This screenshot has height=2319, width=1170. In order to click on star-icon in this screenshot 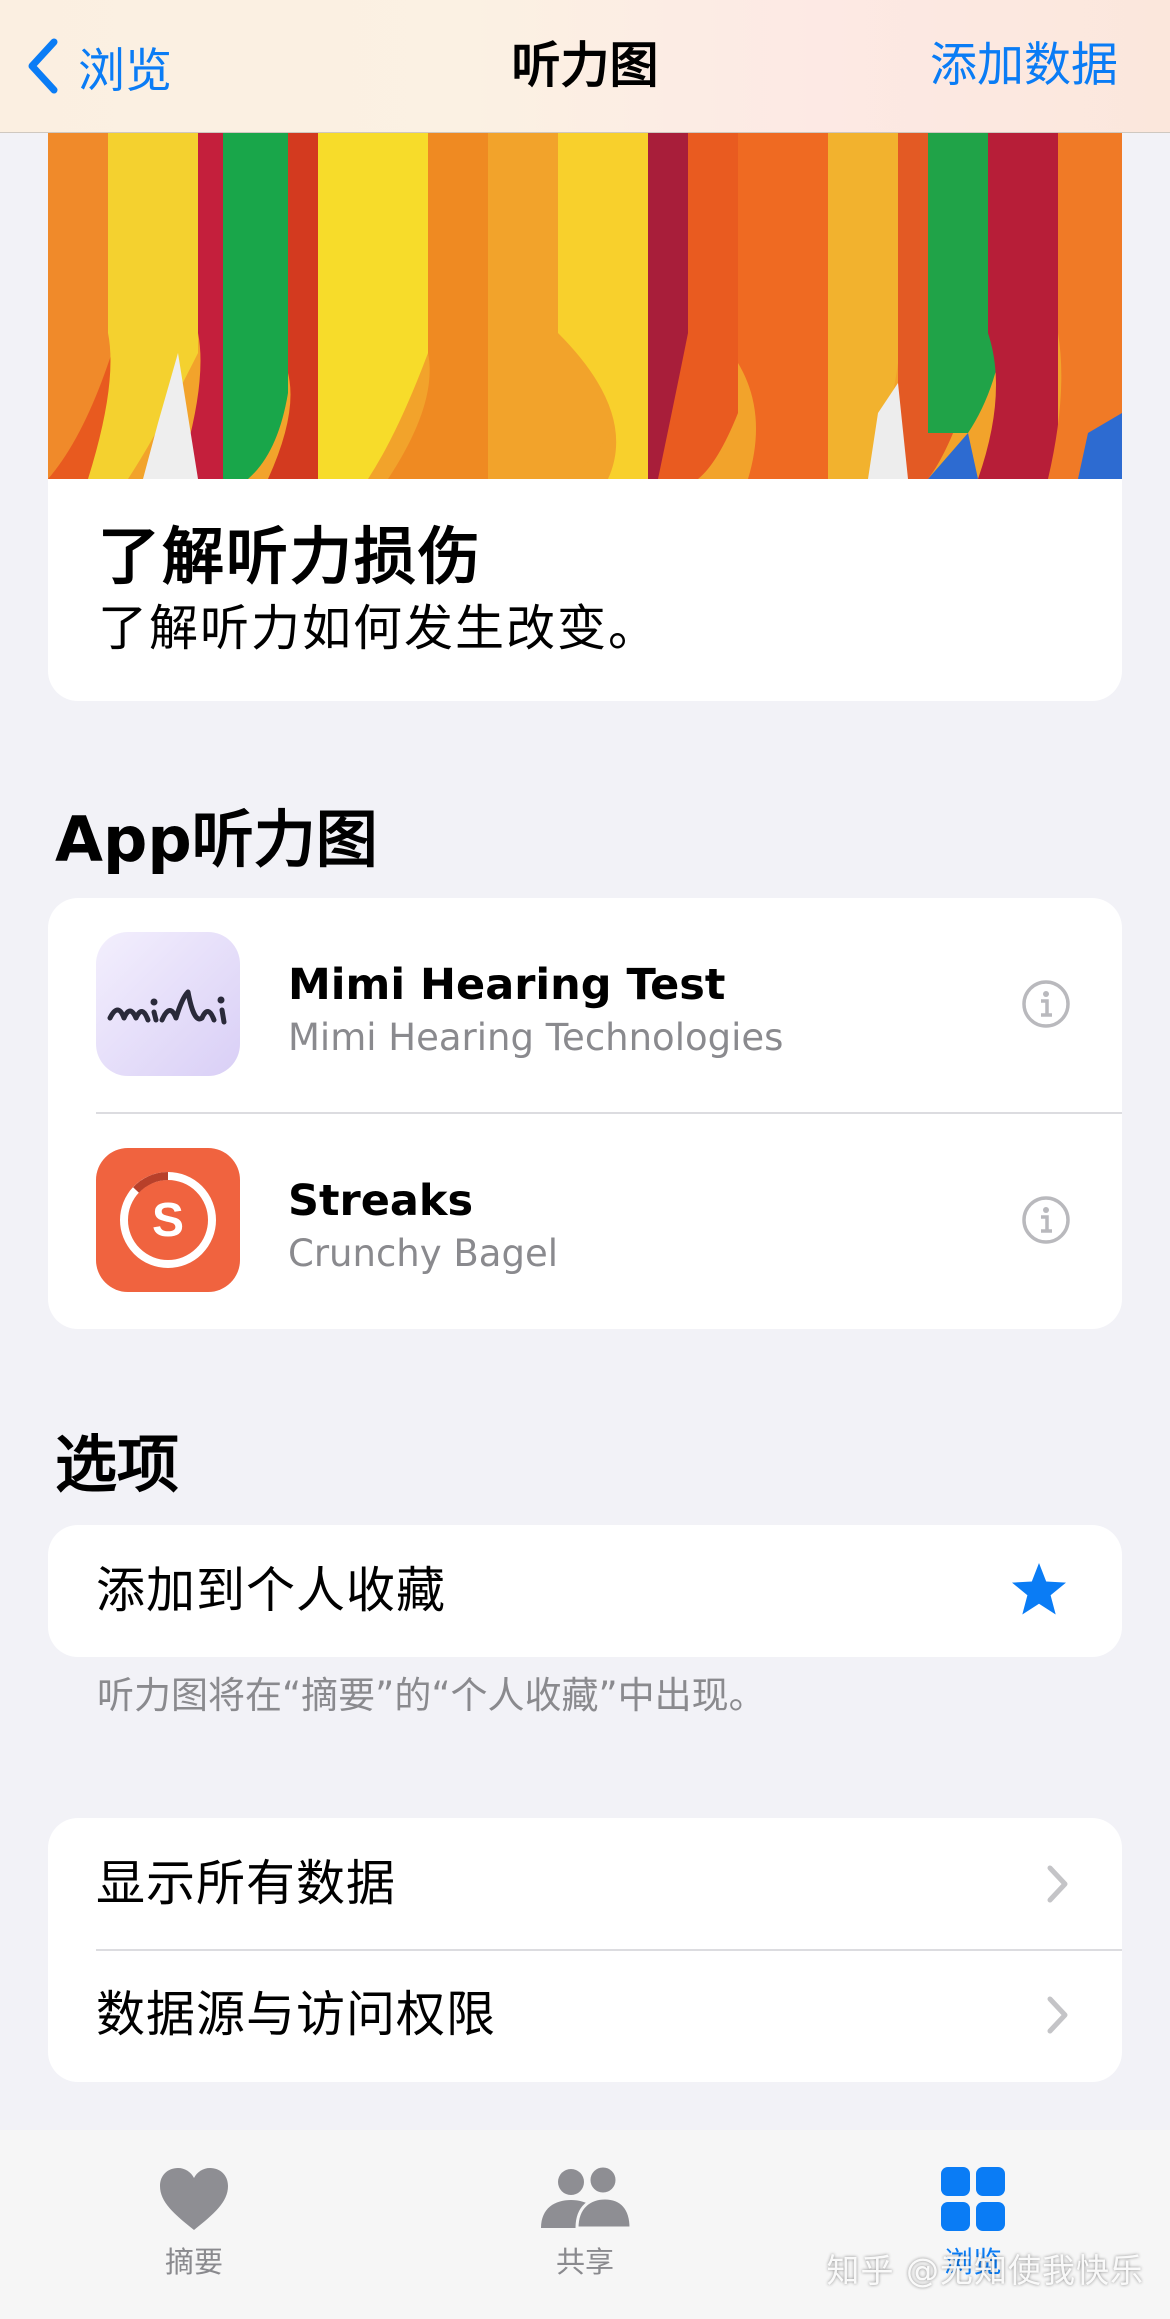, I will do `click(1039, 1589)`.